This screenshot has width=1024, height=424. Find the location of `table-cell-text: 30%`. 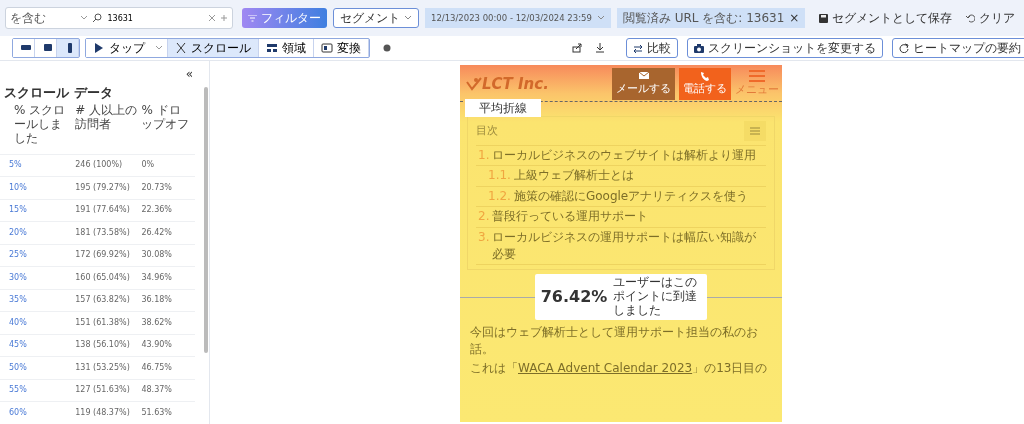

table-cell-text: 30% is located at coordinates (18, 277).